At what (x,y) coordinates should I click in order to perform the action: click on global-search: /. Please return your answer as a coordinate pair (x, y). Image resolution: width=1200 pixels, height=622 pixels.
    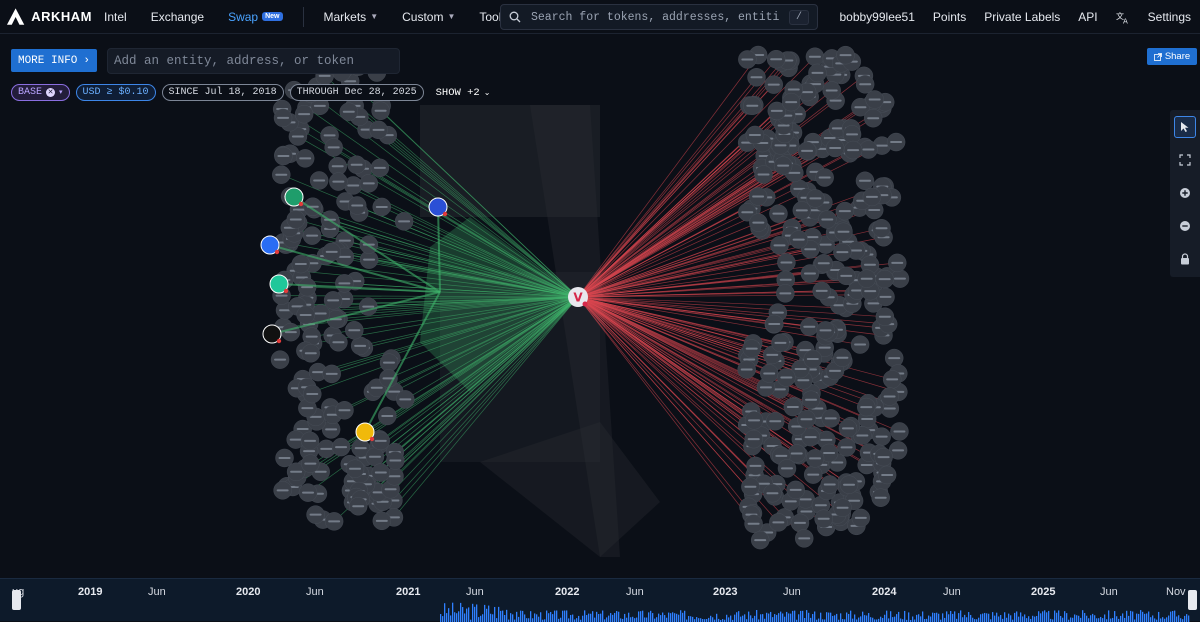
    Looking at the image, I should click on (659, 17).